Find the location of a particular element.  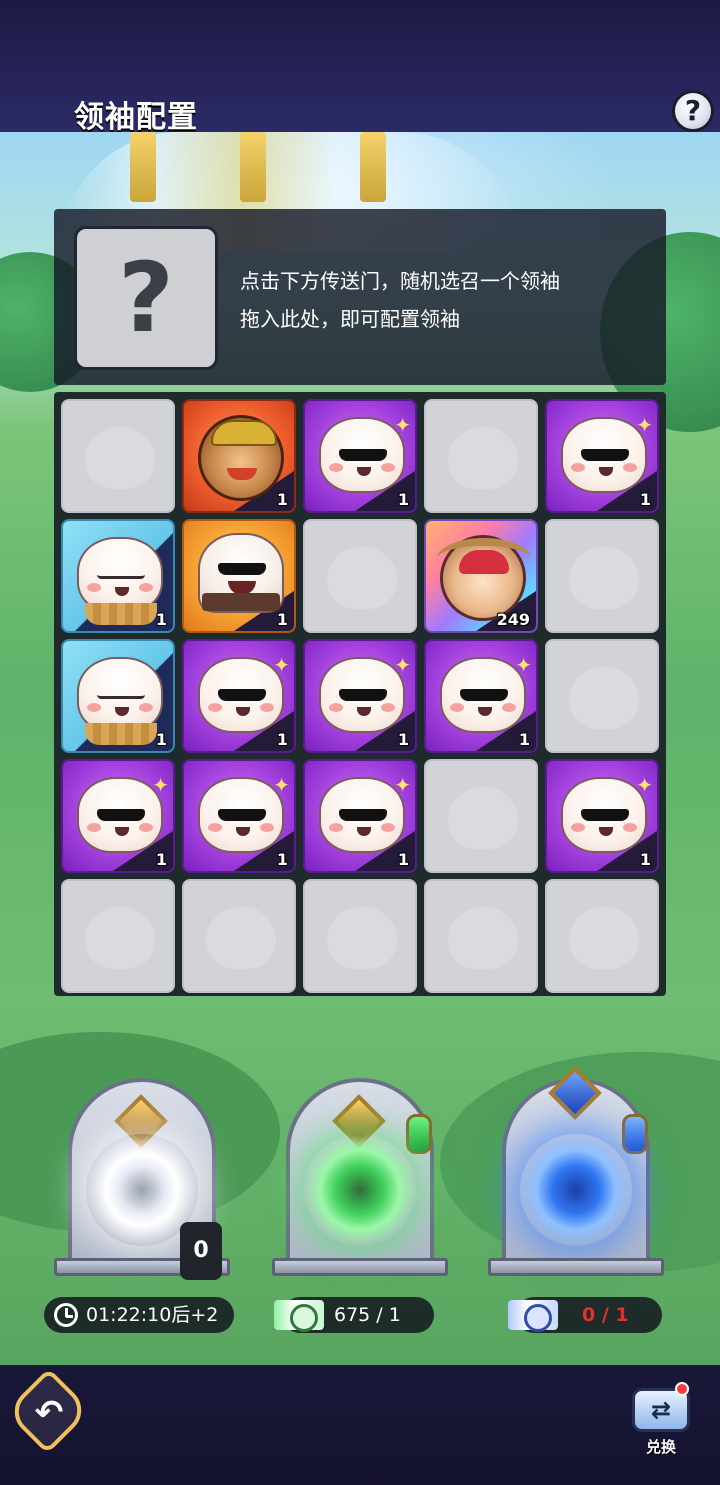

portal-count-badge: 0 is located at coordinates (201, 1251).